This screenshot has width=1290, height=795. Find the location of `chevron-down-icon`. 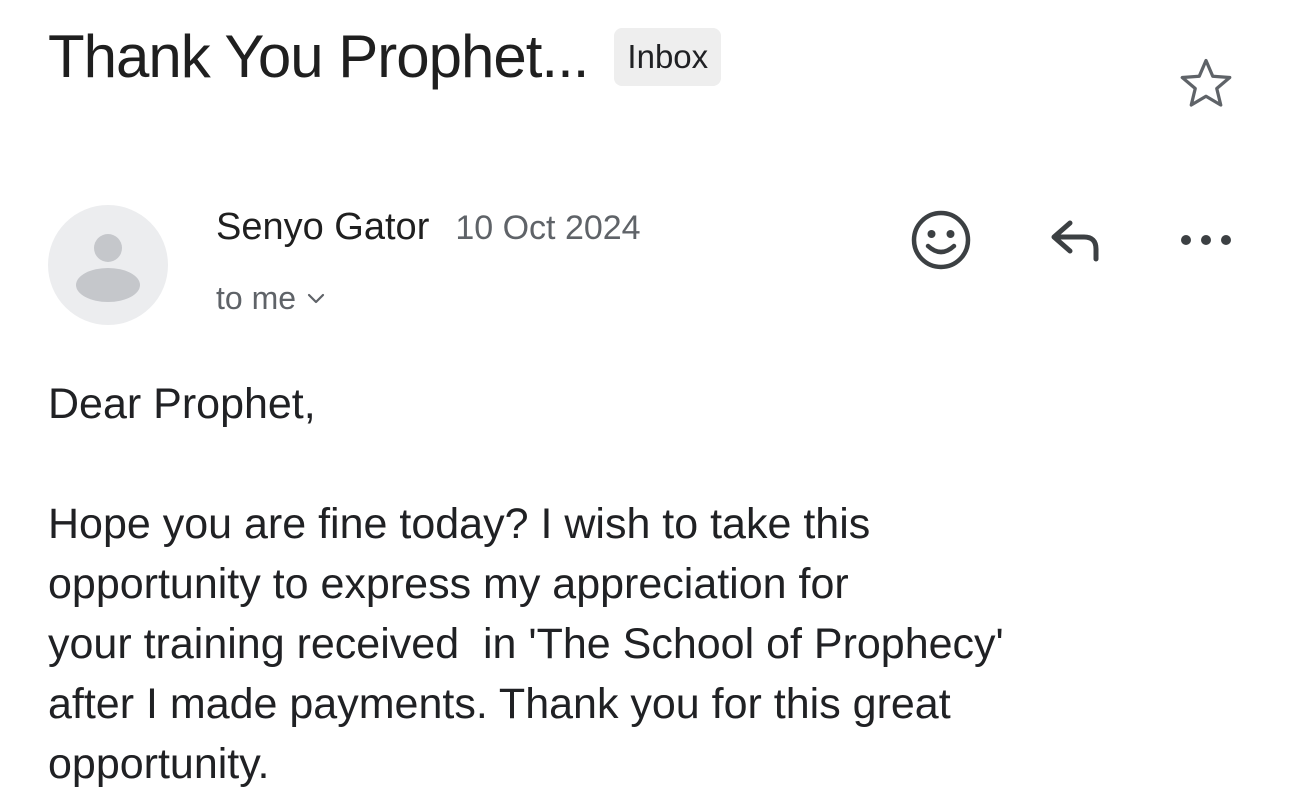

chevron-down-icon is located at coordinates (316, 298).